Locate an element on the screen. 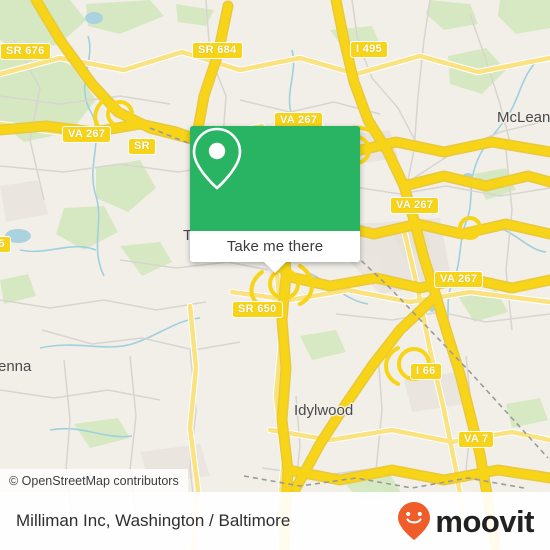  shield-sr-684: SR 684 is located at coordinates (217, 50).